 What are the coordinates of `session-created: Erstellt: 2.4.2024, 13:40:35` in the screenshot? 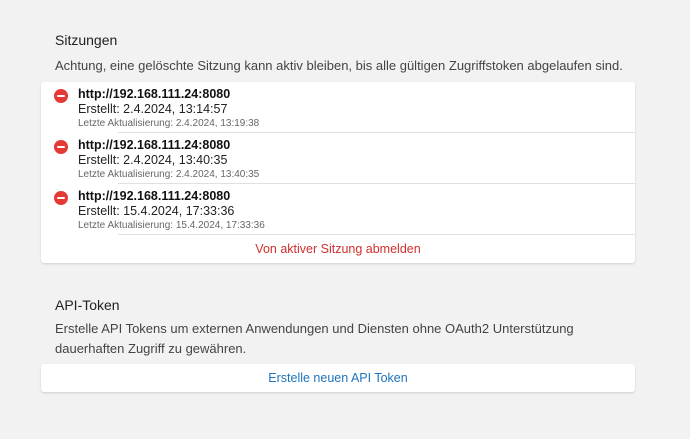 It's located at (153, 160).